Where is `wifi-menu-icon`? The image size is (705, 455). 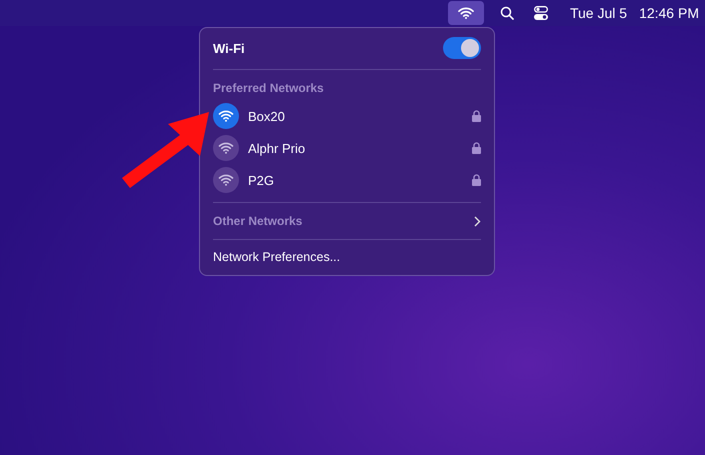 wifi-menu-icon is located at coordinates (466, 13).